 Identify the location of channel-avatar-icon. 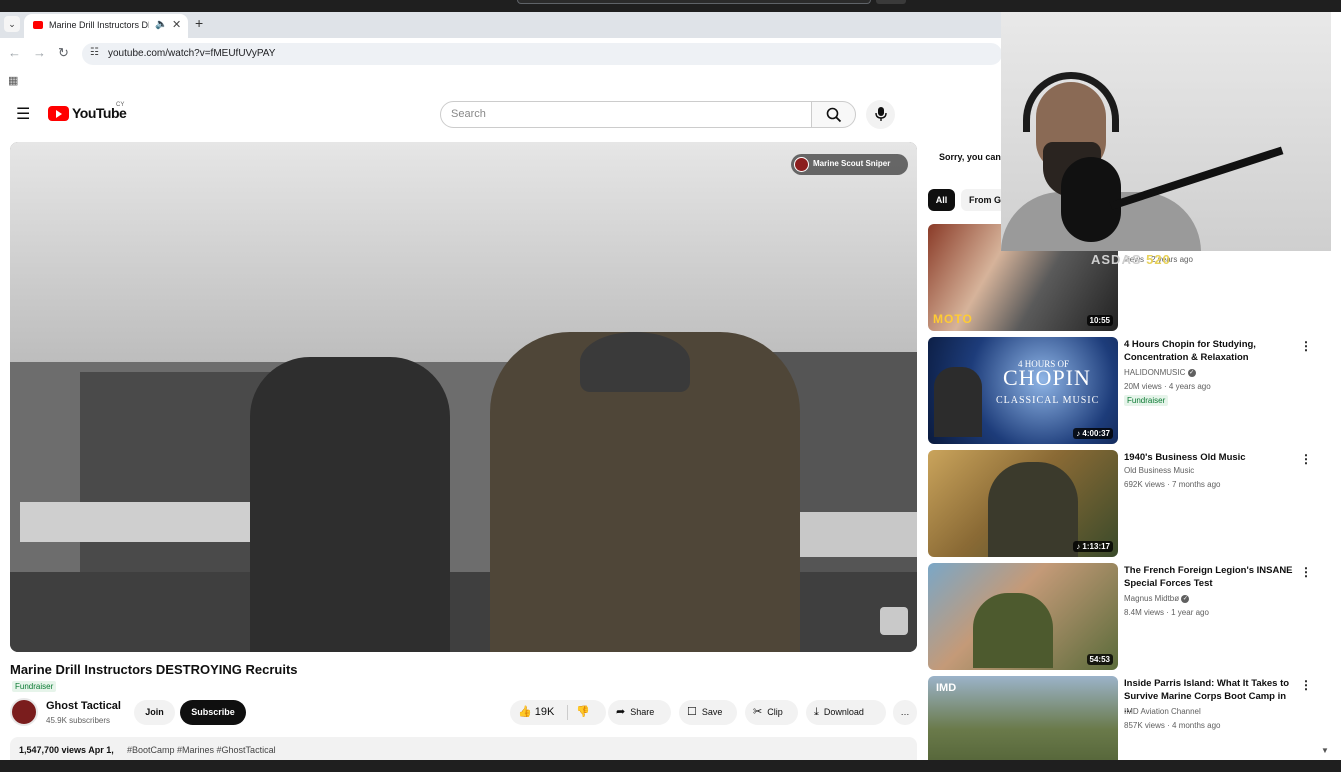
(801, 164).